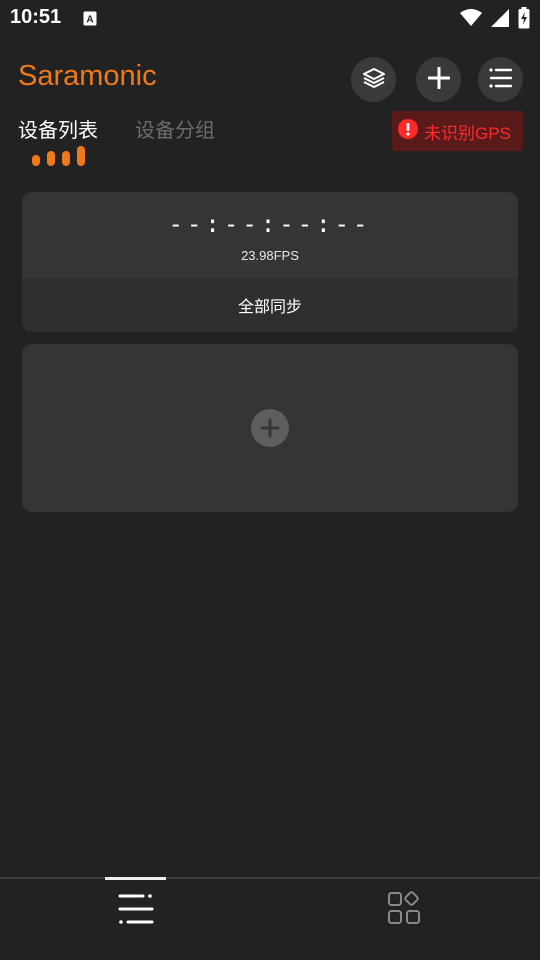  I want to click on a-letter-icon: A, so click(90, 18).